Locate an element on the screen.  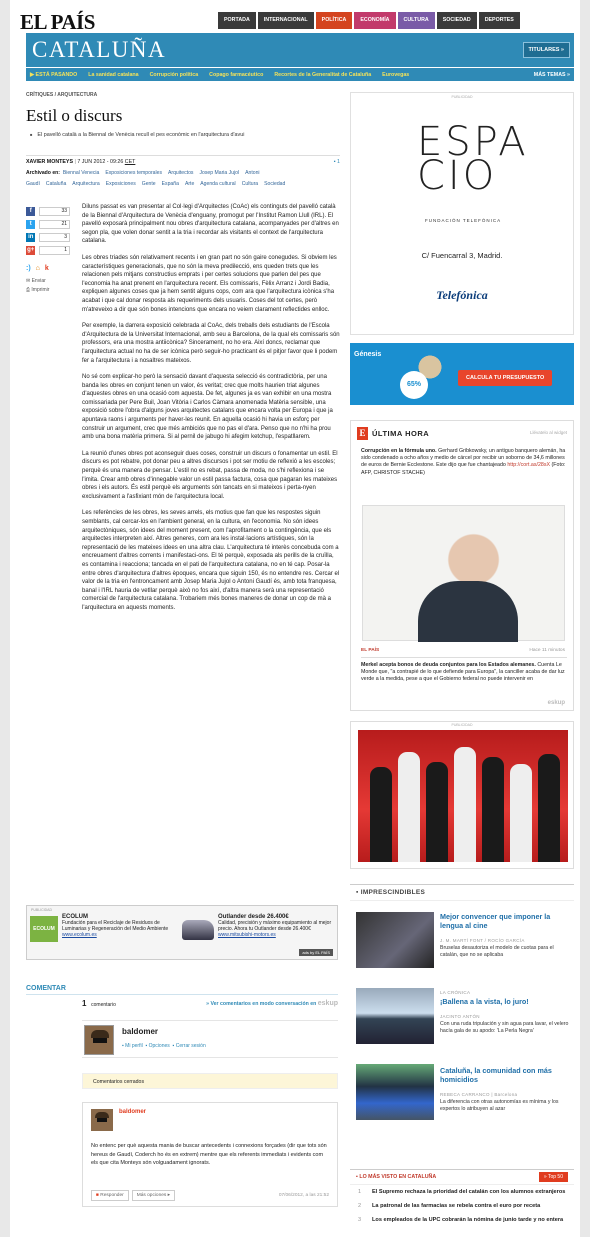
ad-link: www.mitsubishi-motors.es is located at coordinates (247, 935).